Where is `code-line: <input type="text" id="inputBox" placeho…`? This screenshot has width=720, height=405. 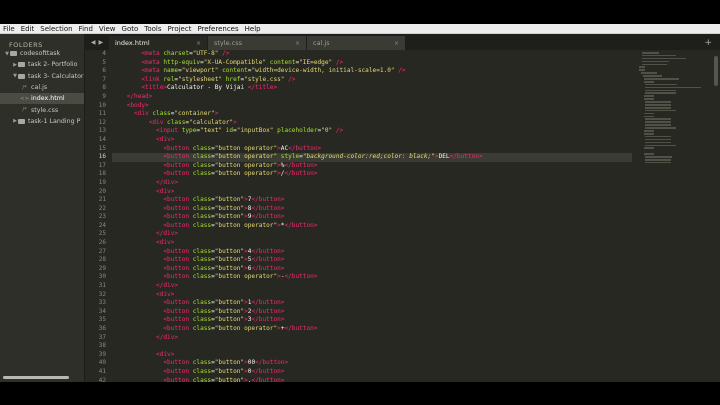 code-line: <input type="text" id="inputBox" placeho… is located at coordinates (372, 131).